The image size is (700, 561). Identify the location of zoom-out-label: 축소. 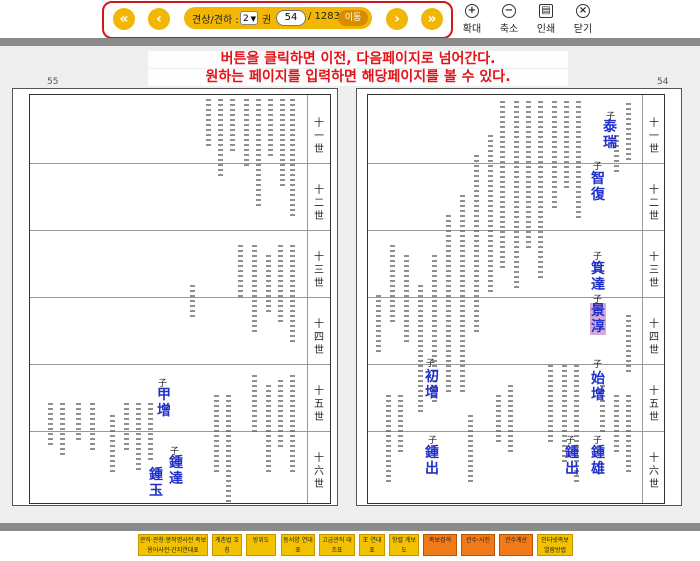
(509, 29).